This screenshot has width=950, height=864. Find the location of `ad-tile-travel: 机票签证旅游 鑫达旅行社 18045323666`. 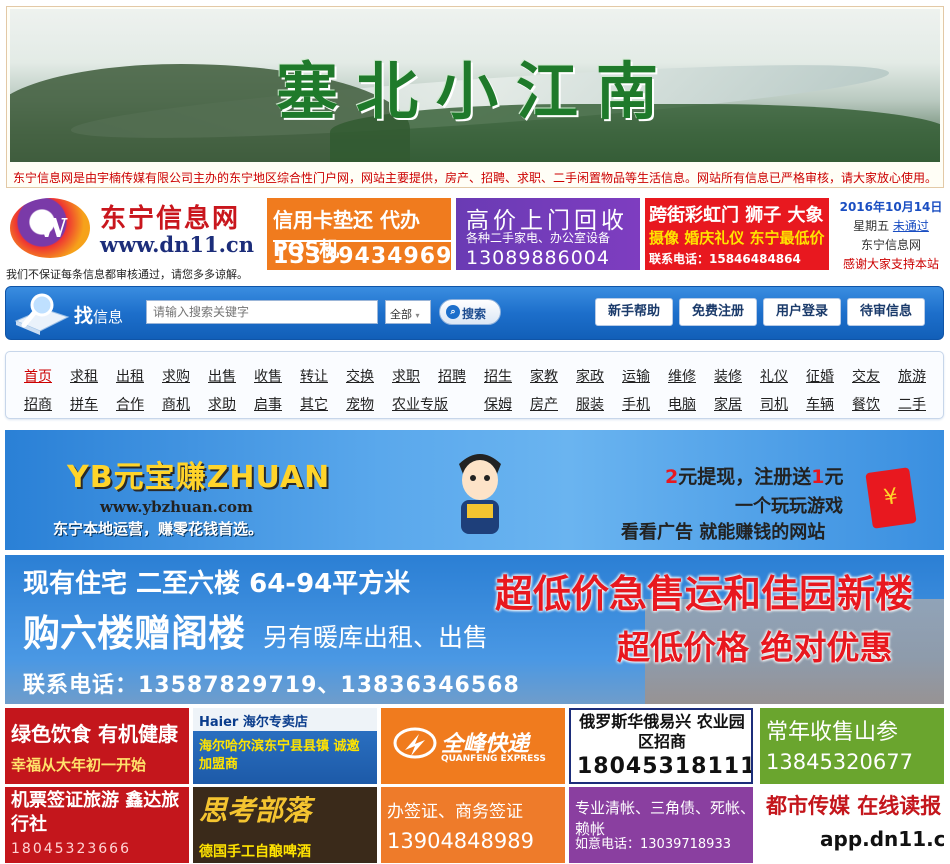

ad-tile-travel: 机票签证旅游 鑫达旅行社 18045323666 is located at coordinates (97, 825).